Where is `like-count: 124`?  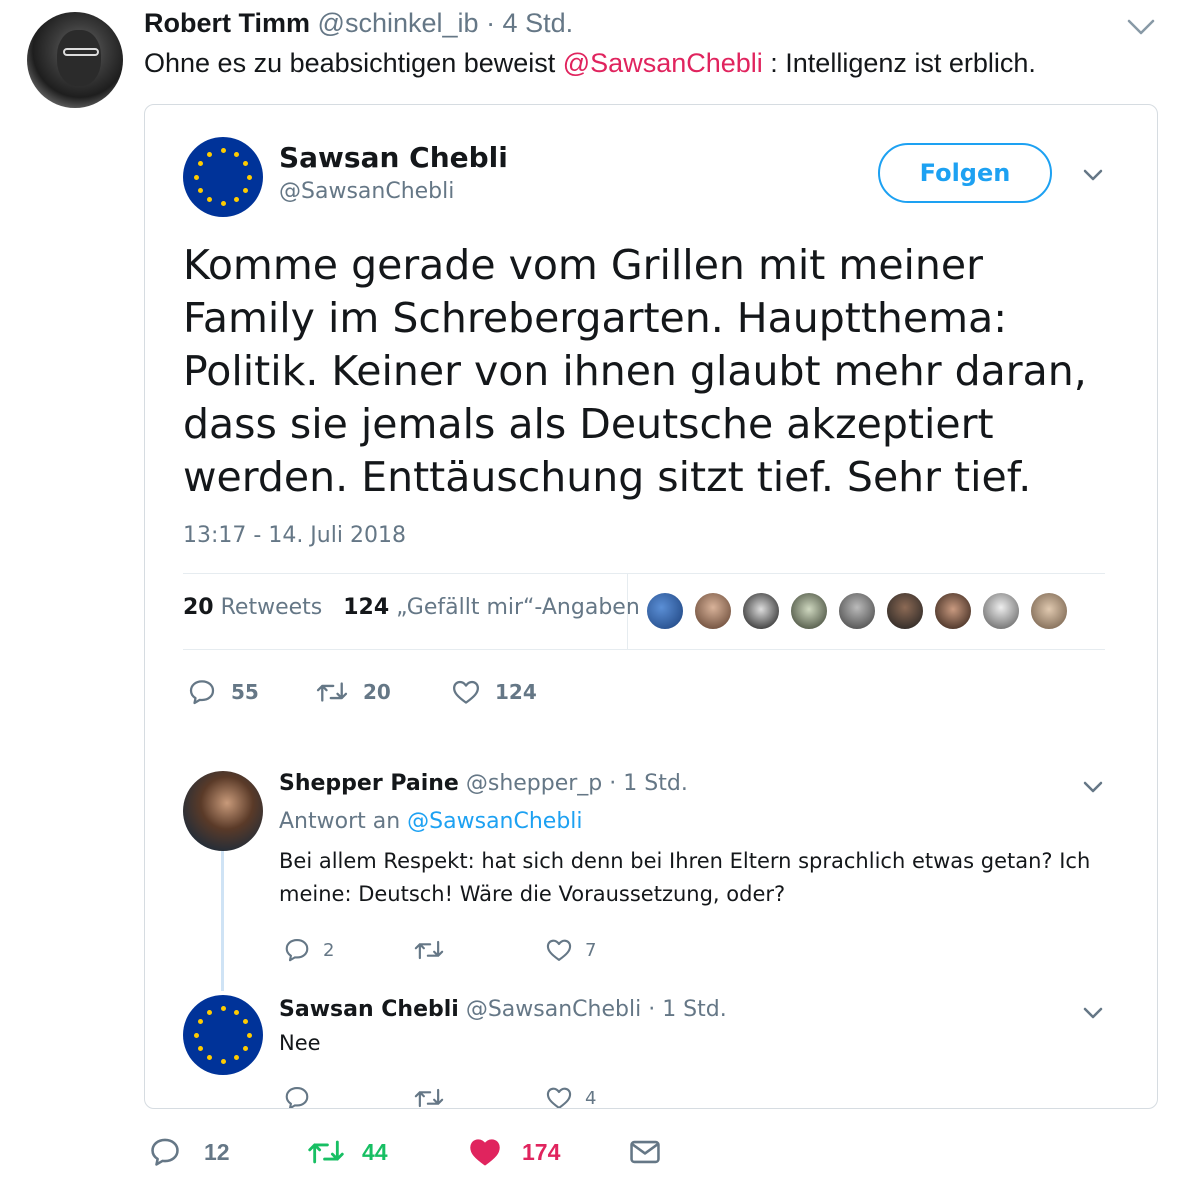
like-count: 124 is located at coordinates (516, 692).